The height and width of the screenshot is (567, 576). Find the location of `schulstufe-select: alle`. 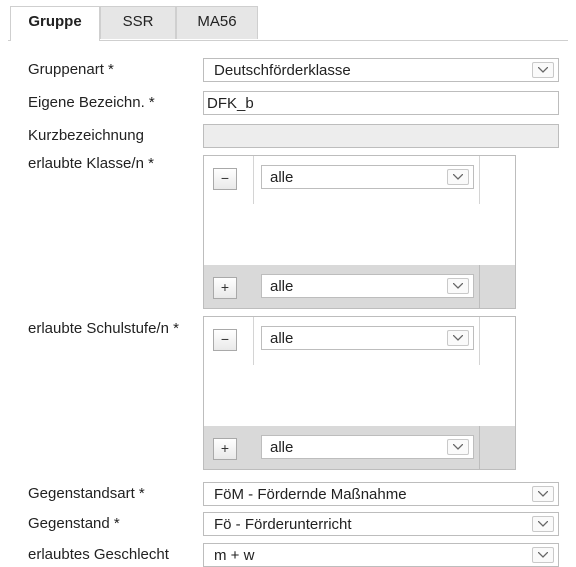

schulstufe-select: alle is located at coordinates (367, 338).